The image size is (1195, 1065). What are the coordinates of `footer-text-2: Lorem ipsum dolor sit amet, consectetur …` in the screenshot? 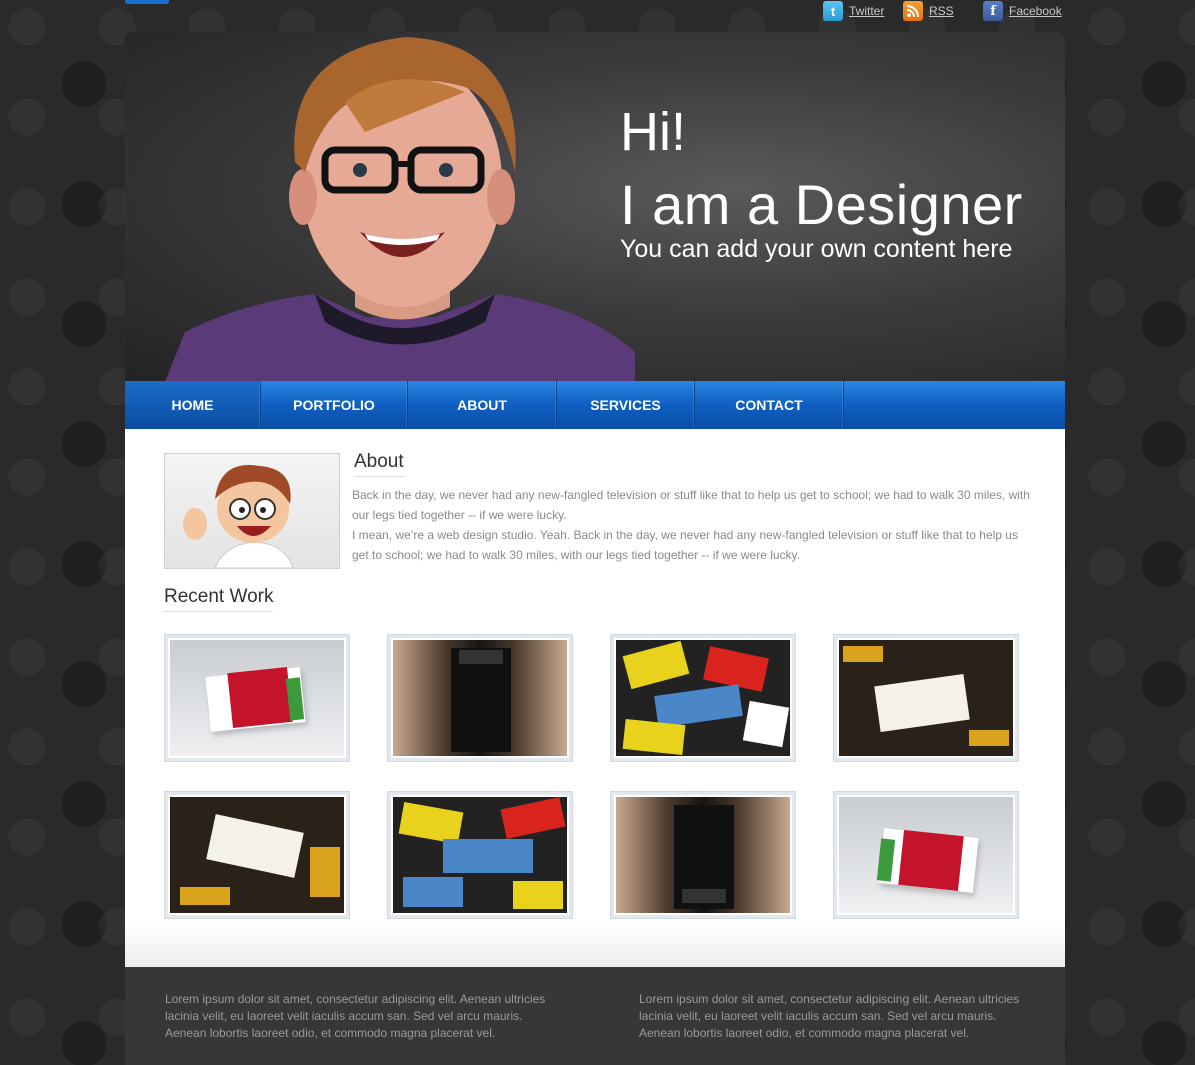 It's located at (829, 1016).